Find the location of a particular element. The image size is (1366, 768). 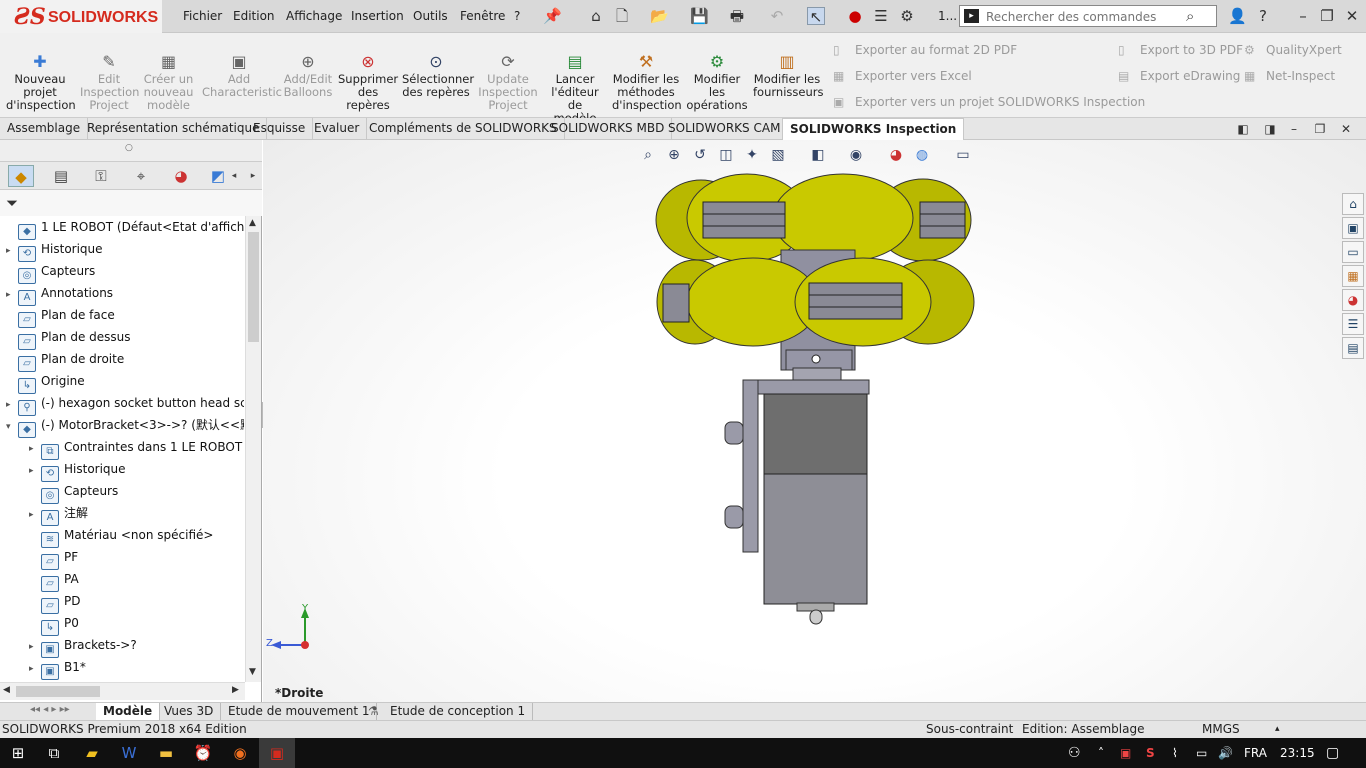

forum-icon: ▤ is located at coordinates (1353, 348).